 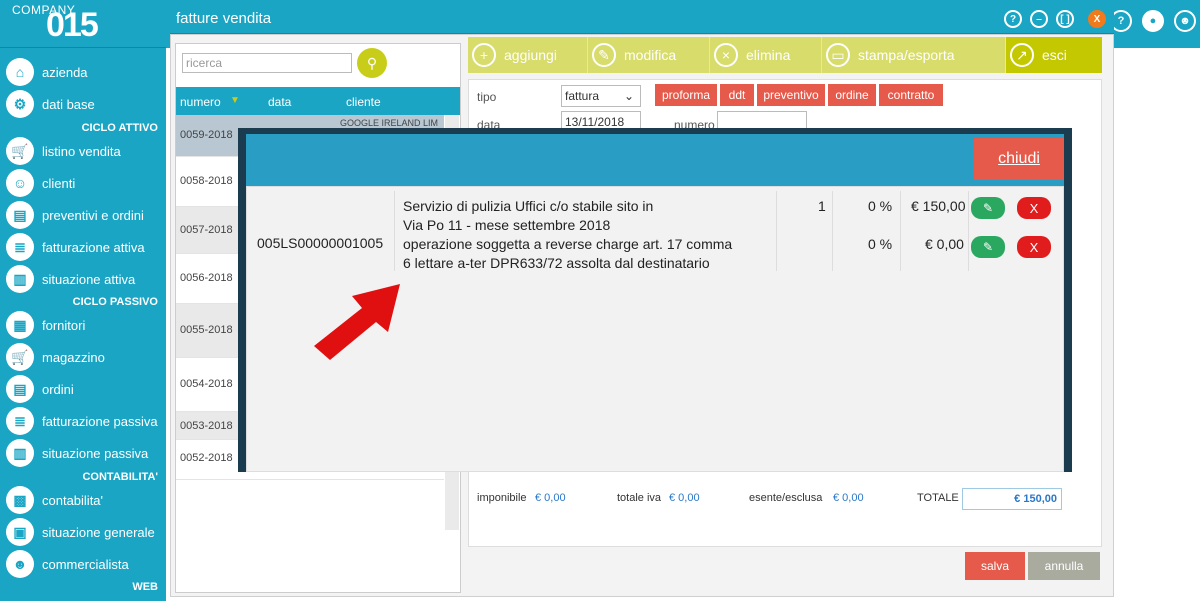 I want to click on sidebar-item-label: preventivi e ordini, so click(x=93, y=215).